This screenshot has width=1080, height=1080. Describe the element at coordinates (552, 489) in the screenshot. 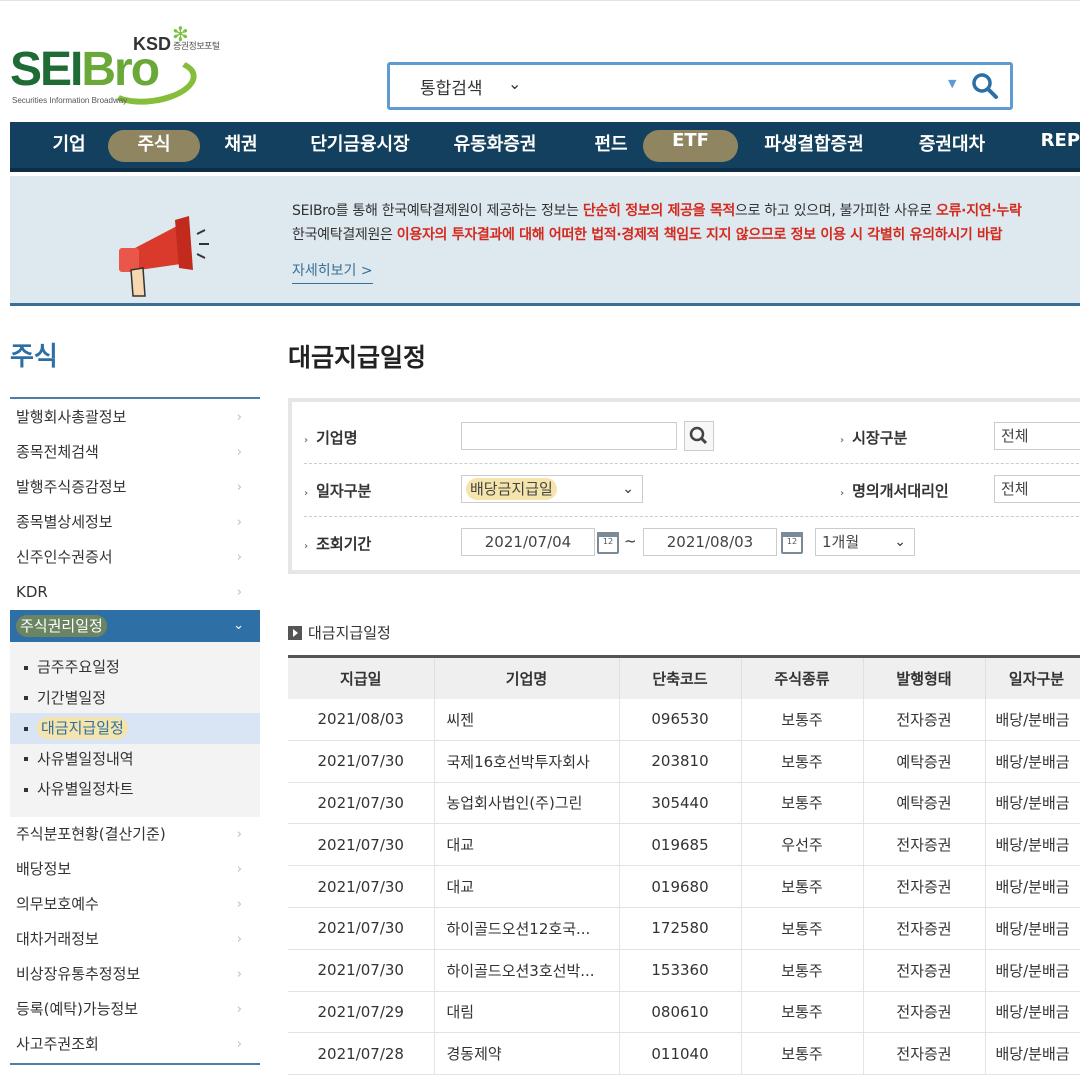

I see `date-type-select: 배당금지급일 ⌄` at that location.